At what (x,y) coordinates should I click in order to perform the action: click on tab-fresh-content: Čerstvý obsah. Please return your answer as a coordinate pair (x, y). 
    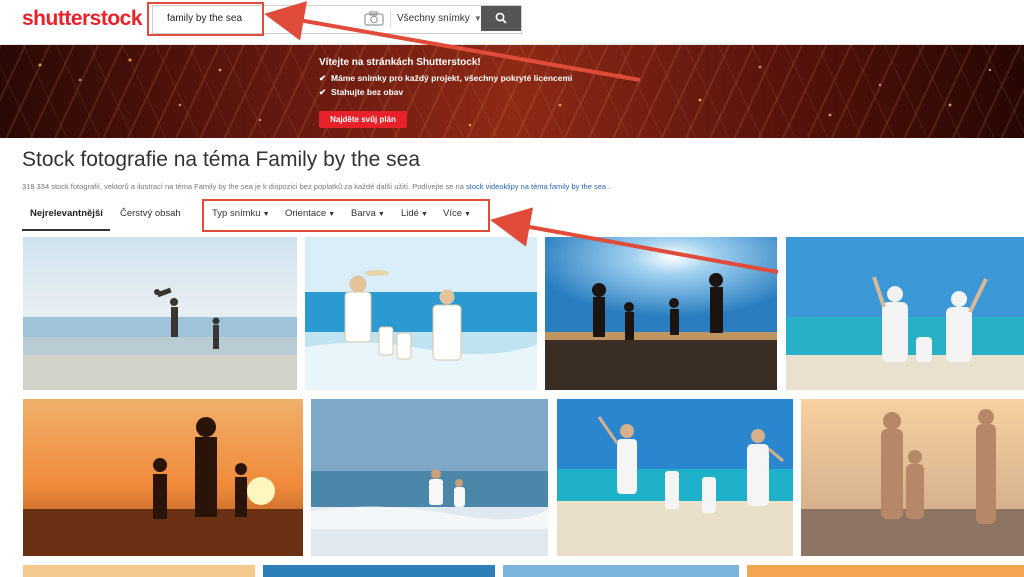
    Looking at the image, I should click on (150, 213).